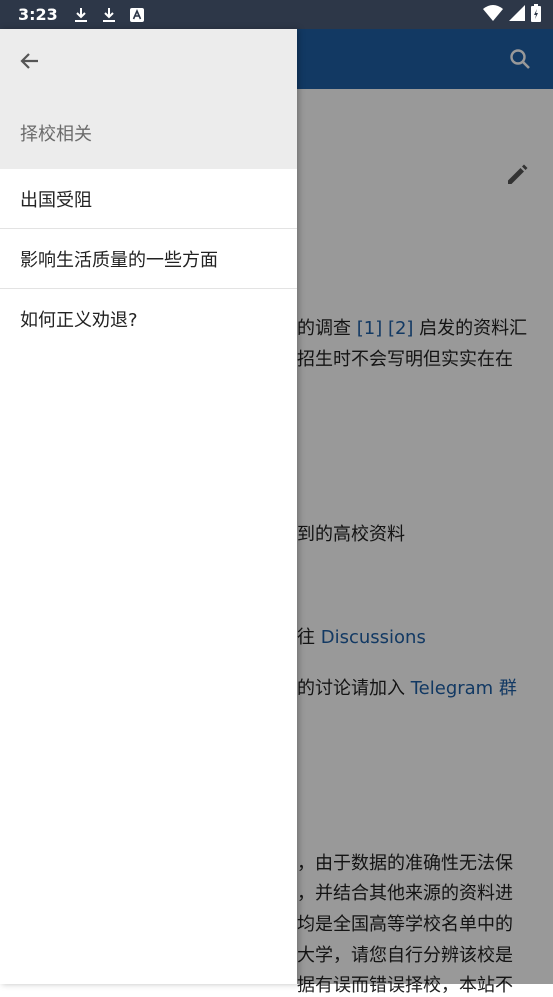 This screenshot has height=997, width=553. Describe the element at coordinates (30, 61) in the screenshot. I see `back-arrow-icon` at that location.